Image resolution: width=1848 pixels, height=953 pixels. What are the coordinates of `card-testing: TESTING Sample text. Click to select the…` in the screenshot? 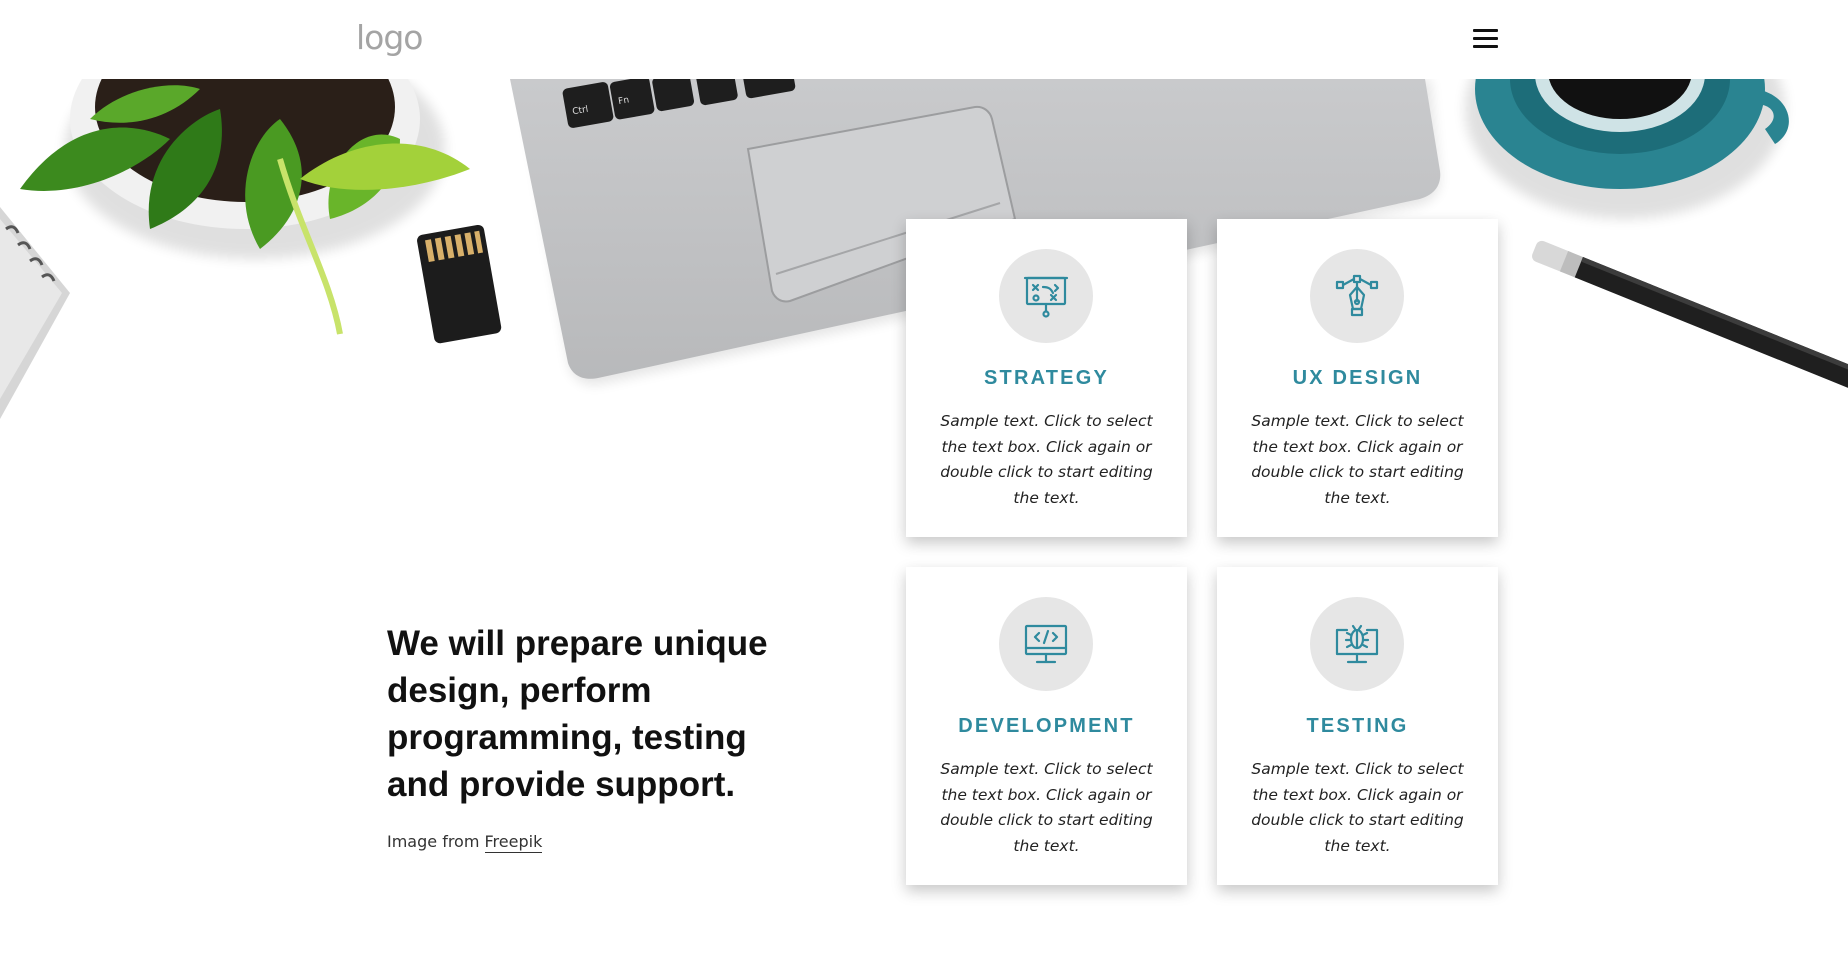 It's located at (1357, 726).